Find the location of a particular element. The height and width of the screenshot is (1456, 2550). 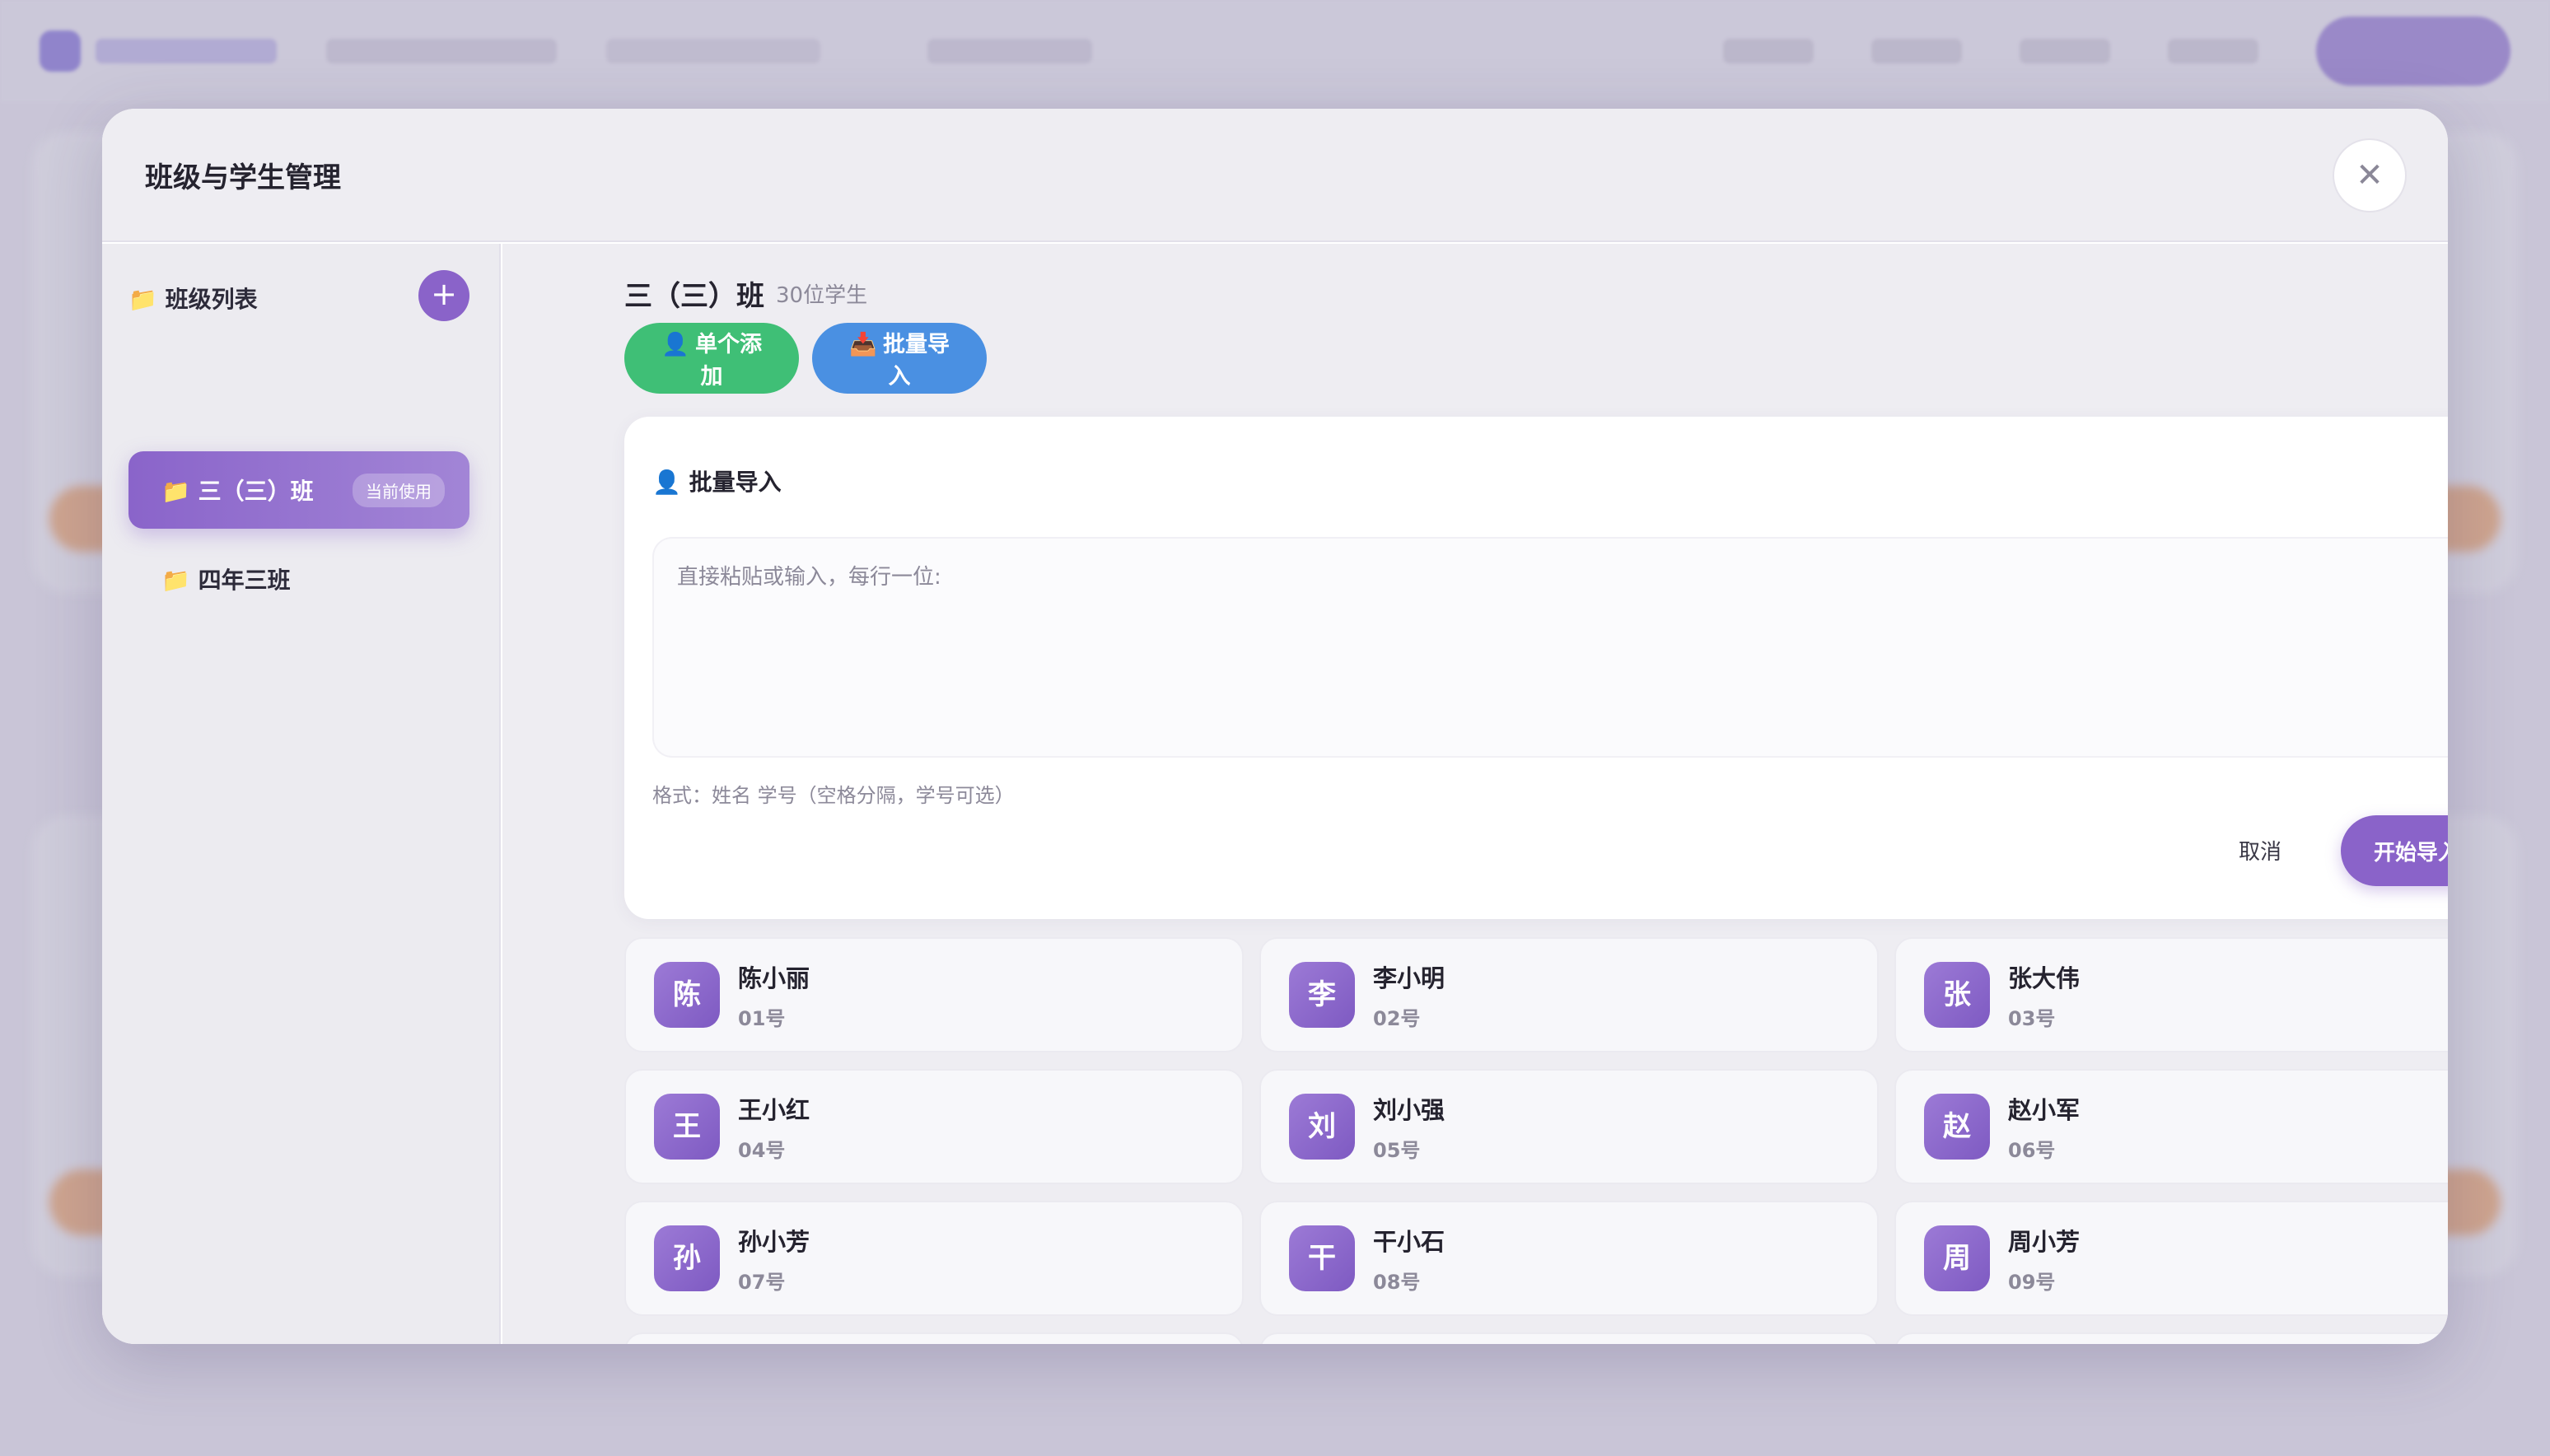

student-name: 刘小强 is located at coordinates (1409, 1109).